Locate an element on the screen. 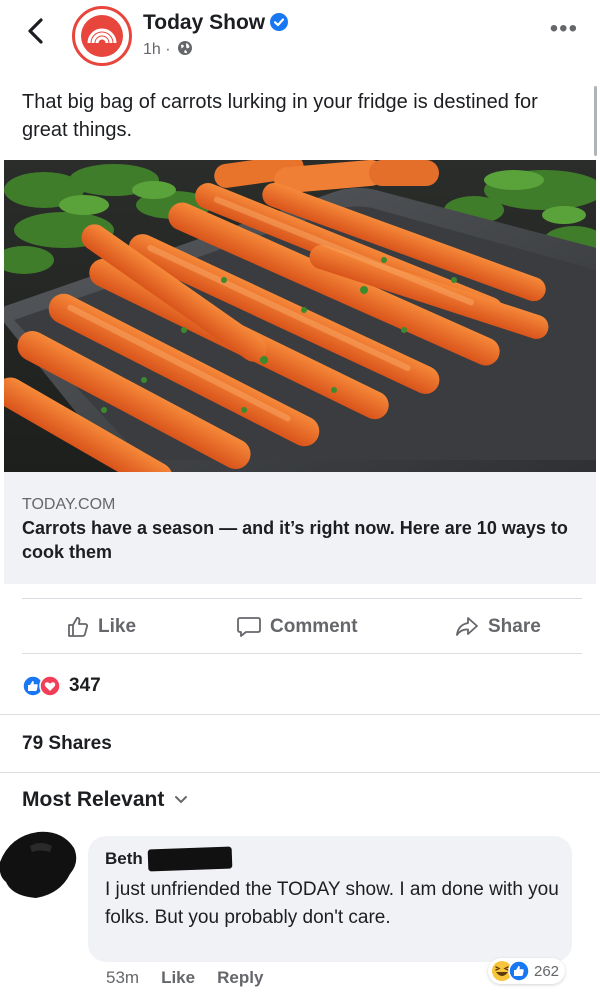 The height and width of the screenshot is (999, 600). reaction-summary: 347 is located at coordinates (61, 686).